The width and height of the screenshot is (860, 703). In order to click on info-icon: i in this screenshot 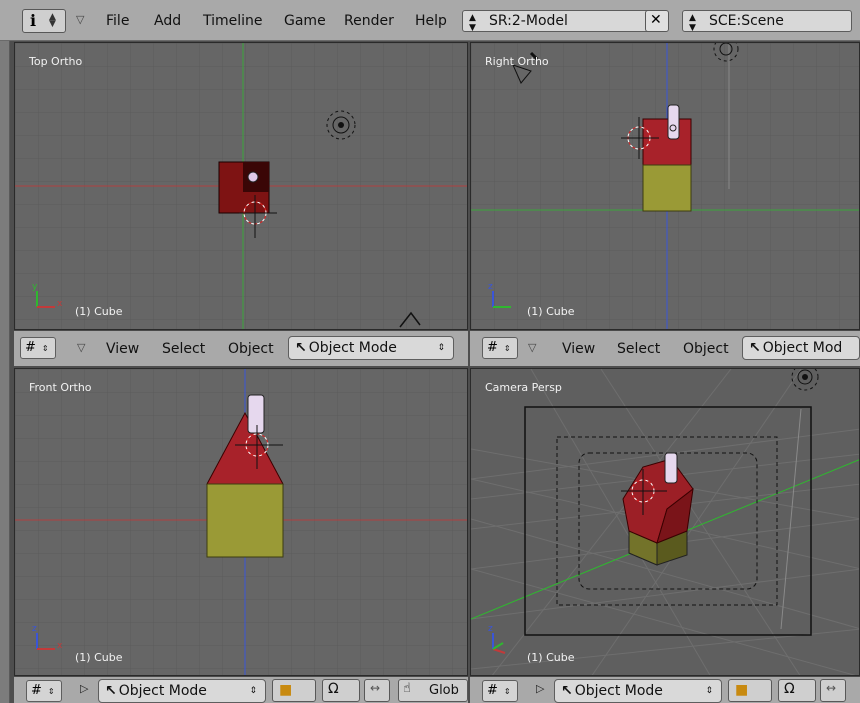, I will do `click(33, 20)`.